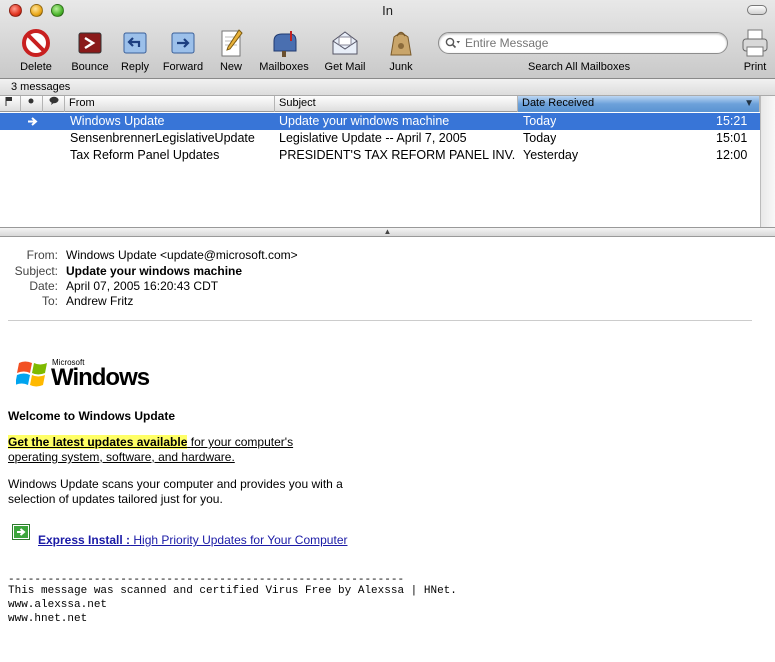 Image resolution: width=775 pixels, height=662 pixels. Describe the element at coordinates (284, 67) in the screenshot. I see `mailboxes-label: Mailboxes` at that location.